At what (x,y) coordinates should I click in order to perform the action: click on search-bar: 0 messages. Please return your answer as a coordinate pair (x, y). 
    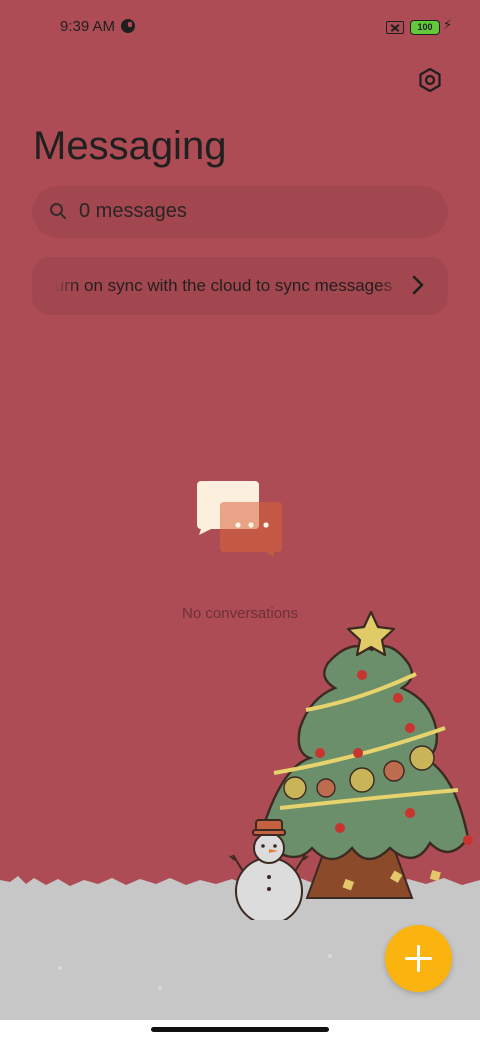
    Looking at the image, I should click on (240, 212).